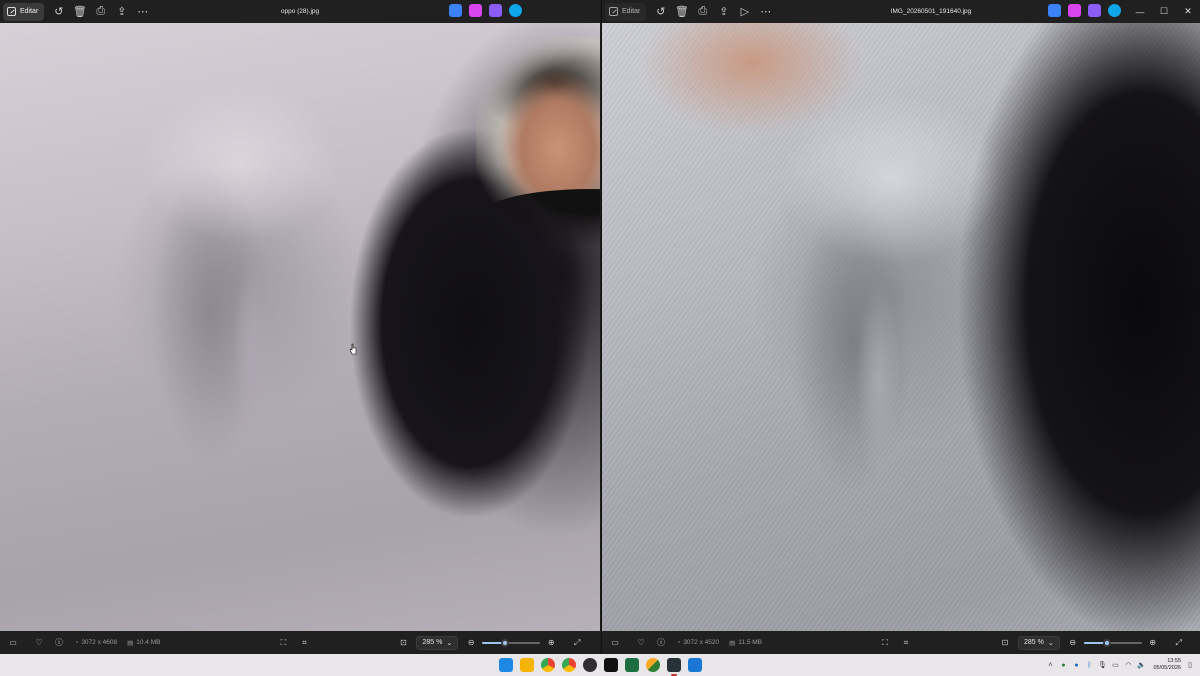 The width and height of the screenshot is (1200, 676). What do you see at coordinates (1140, 11) in the screenshot?
I see `minimize-icon: —` at bounding box center [1140, 11].